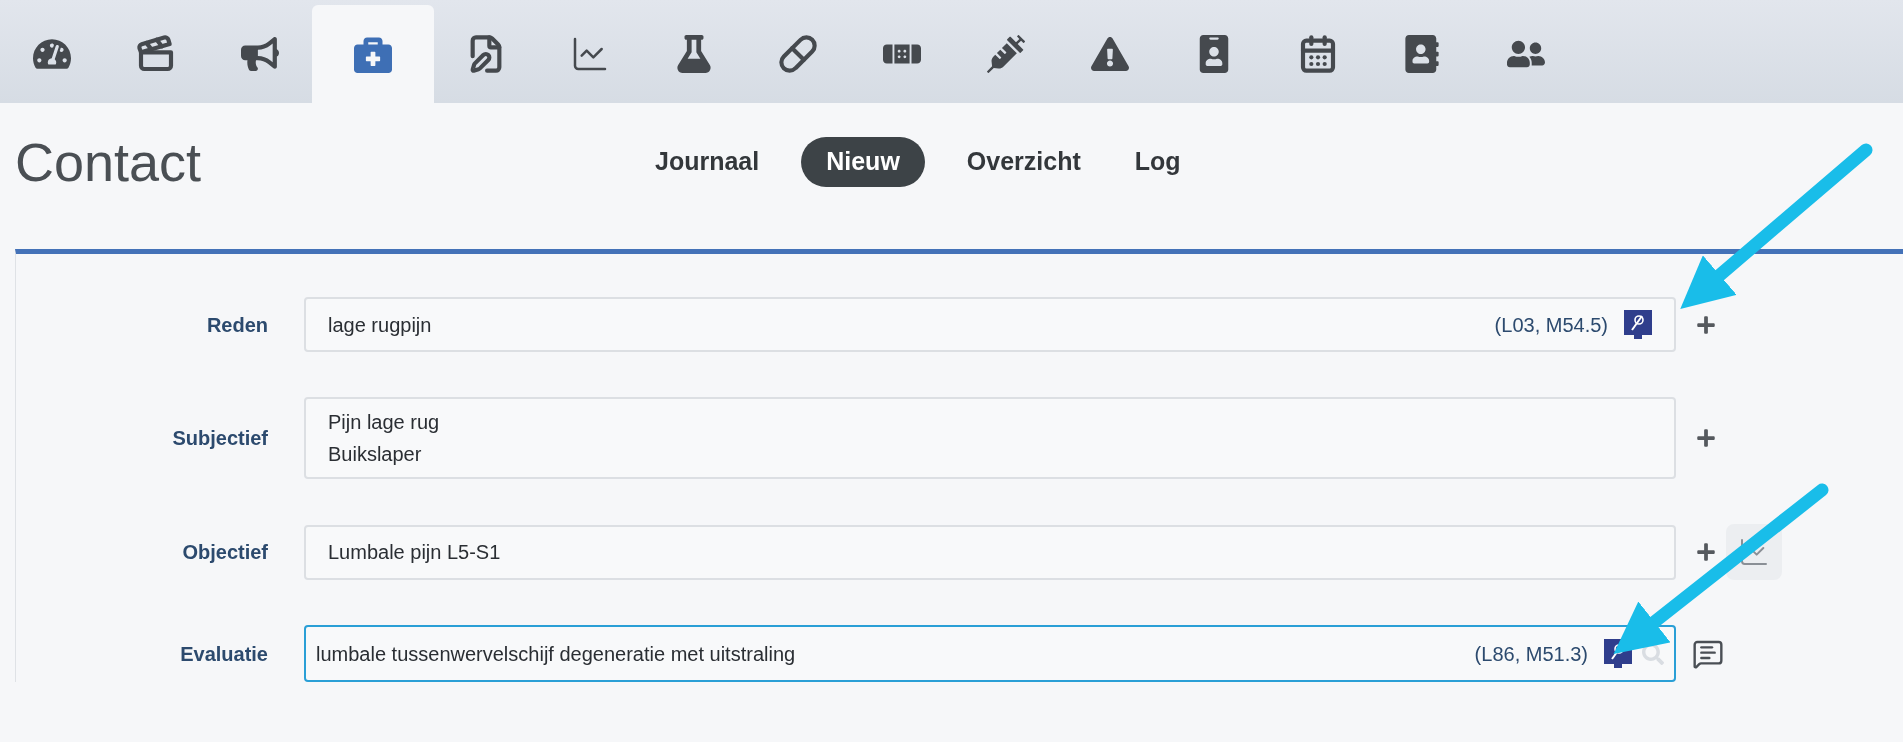  I want to click on field-text: Pijn lage rug, so click(384, 422).